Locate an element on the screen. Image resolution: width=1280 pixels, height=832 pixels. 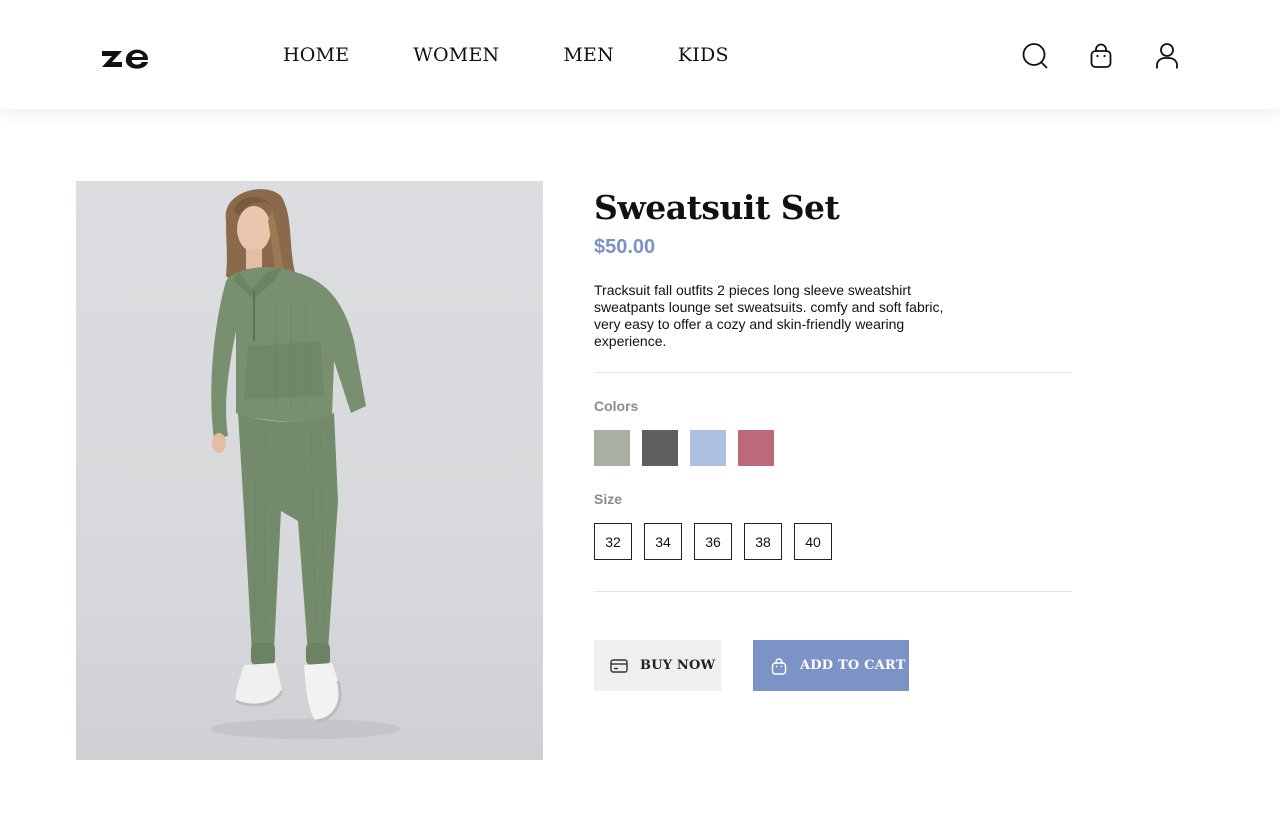
product-price: $50.00 is located at coordinates (625, 247).